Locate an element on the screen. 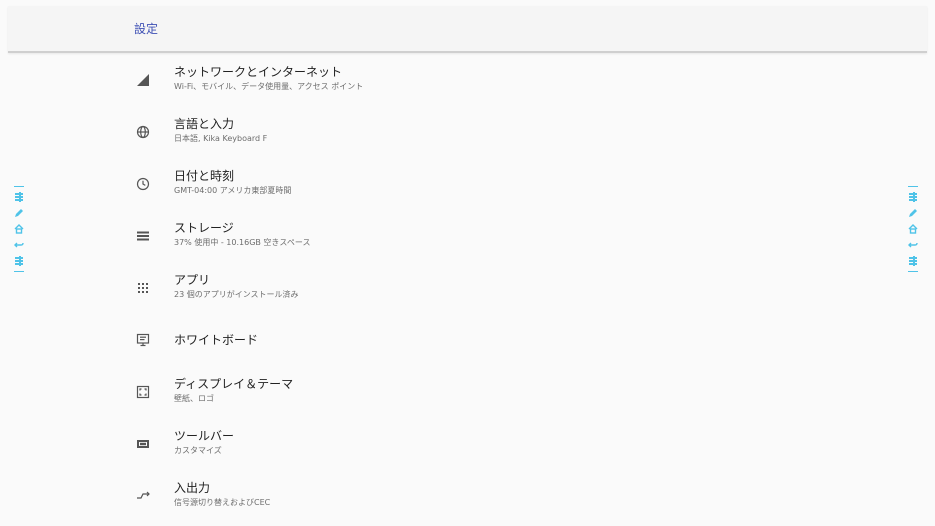  globe-icon is located at coordinates (143, 132).